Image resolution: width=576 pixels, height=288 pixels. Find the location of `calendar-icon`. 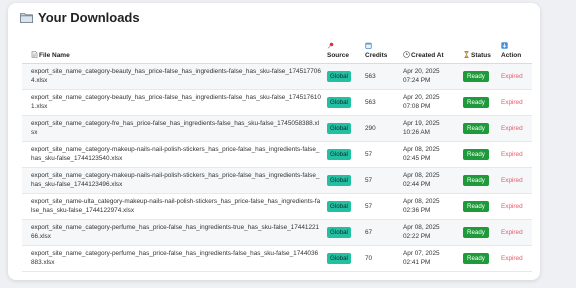

calendar-icon is located at coordinates (368, 45).